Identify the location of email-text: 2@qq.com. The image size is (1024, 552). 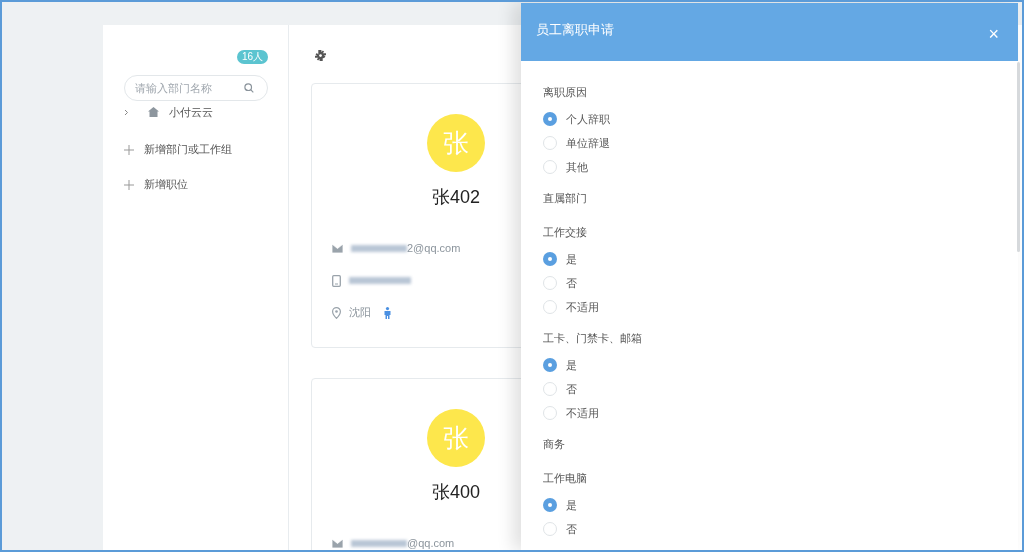
(434, 249).